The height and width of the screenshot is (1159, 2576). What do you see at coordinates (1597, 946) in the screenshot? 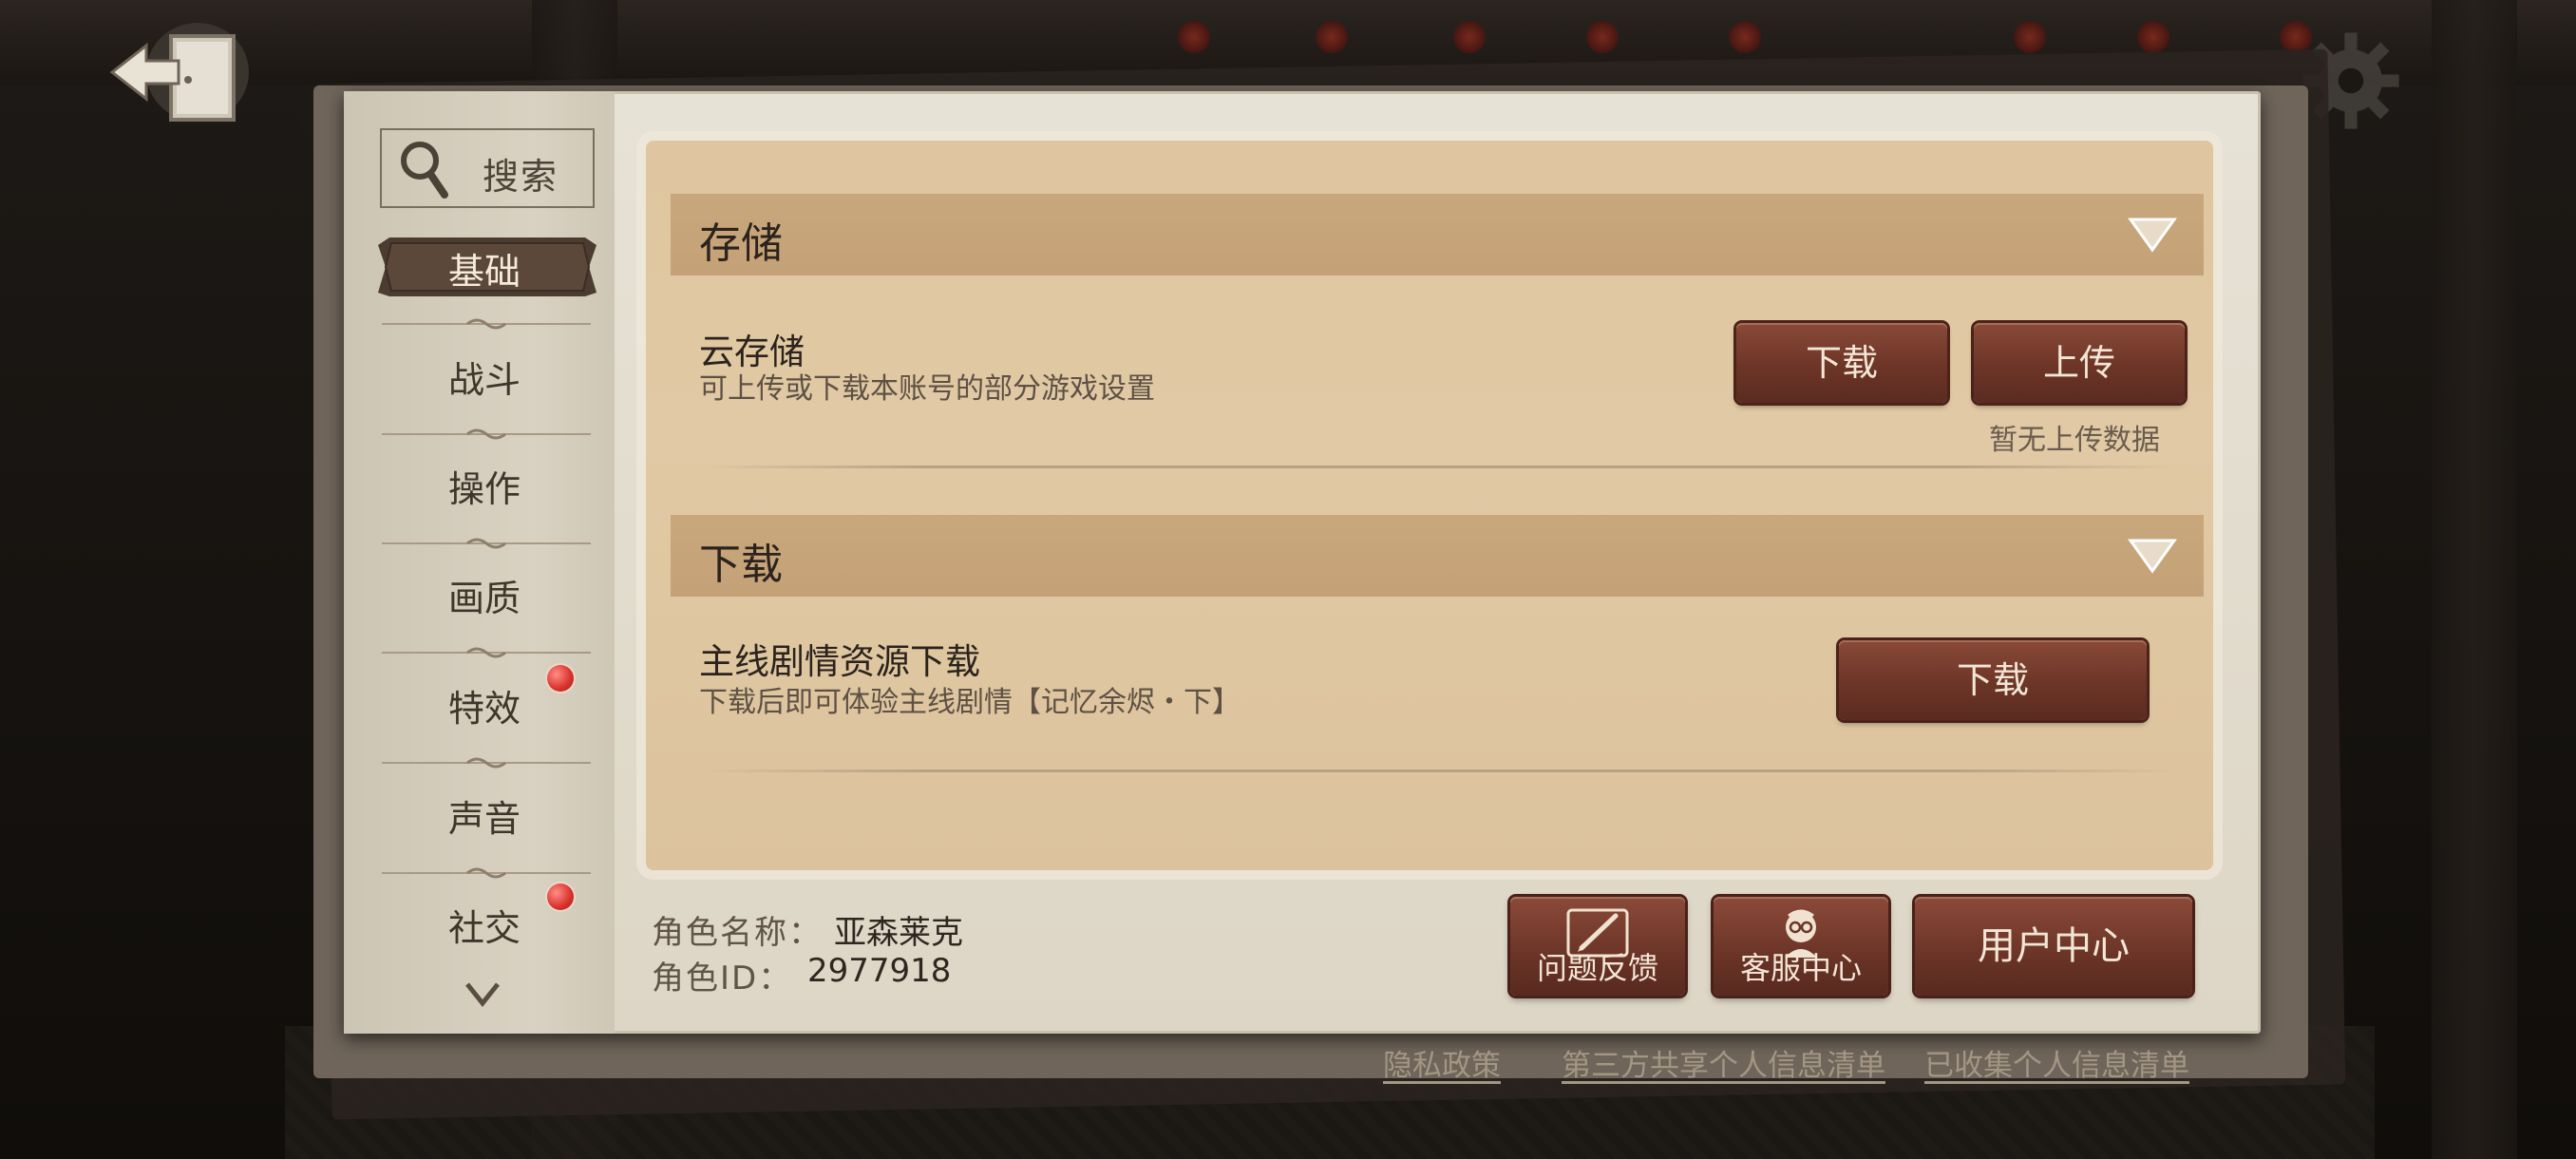
I see `feedback-button: 问题反馈` at bounding box center [1597, 946].